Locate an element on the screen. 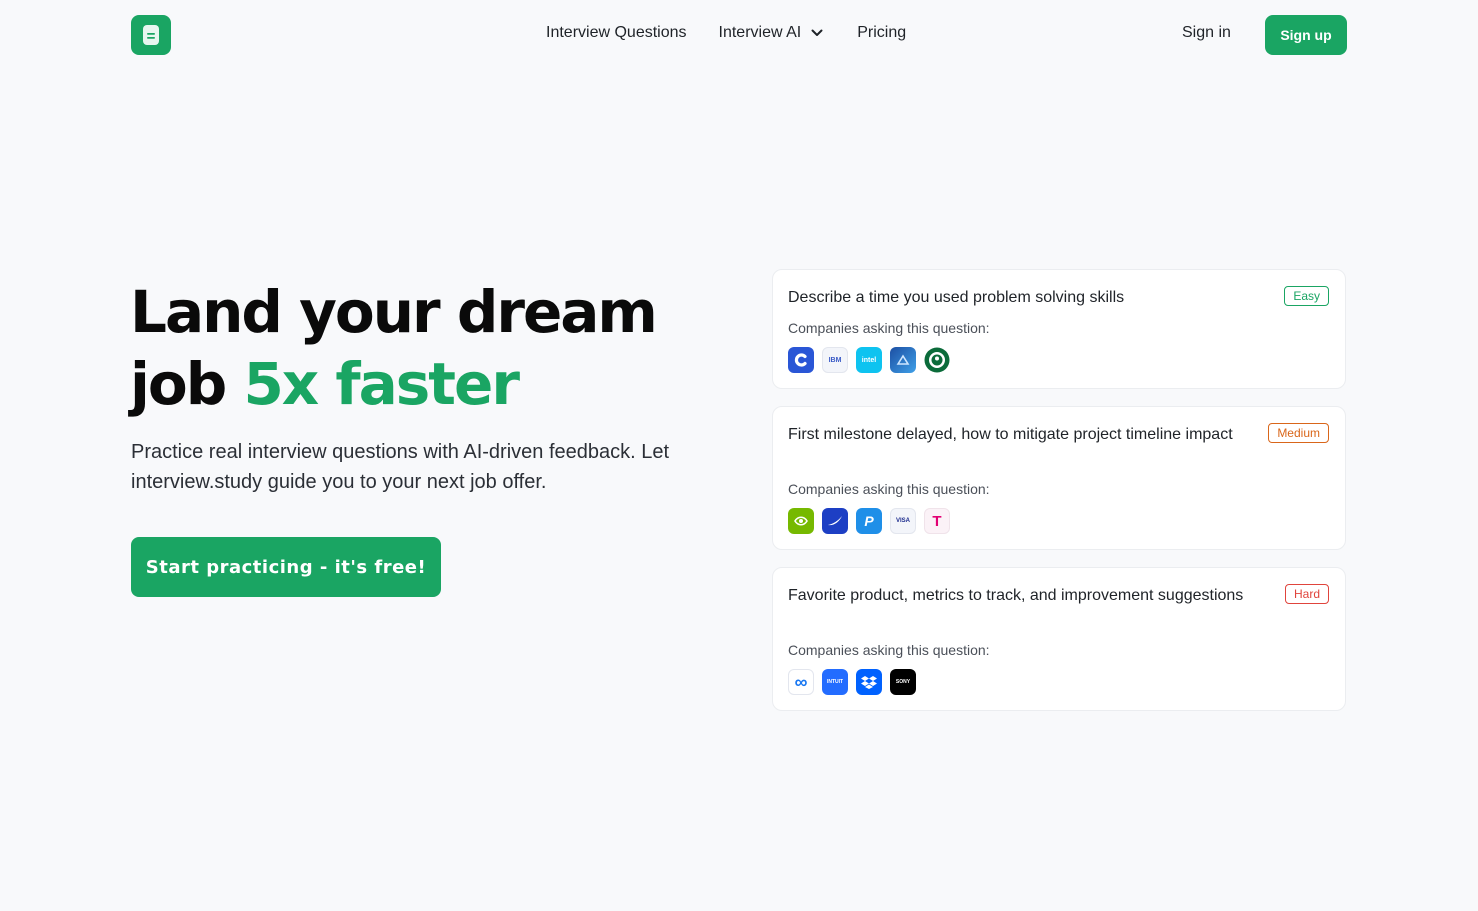  paypal-logo-icon: P is located at coordinates (869, 521).